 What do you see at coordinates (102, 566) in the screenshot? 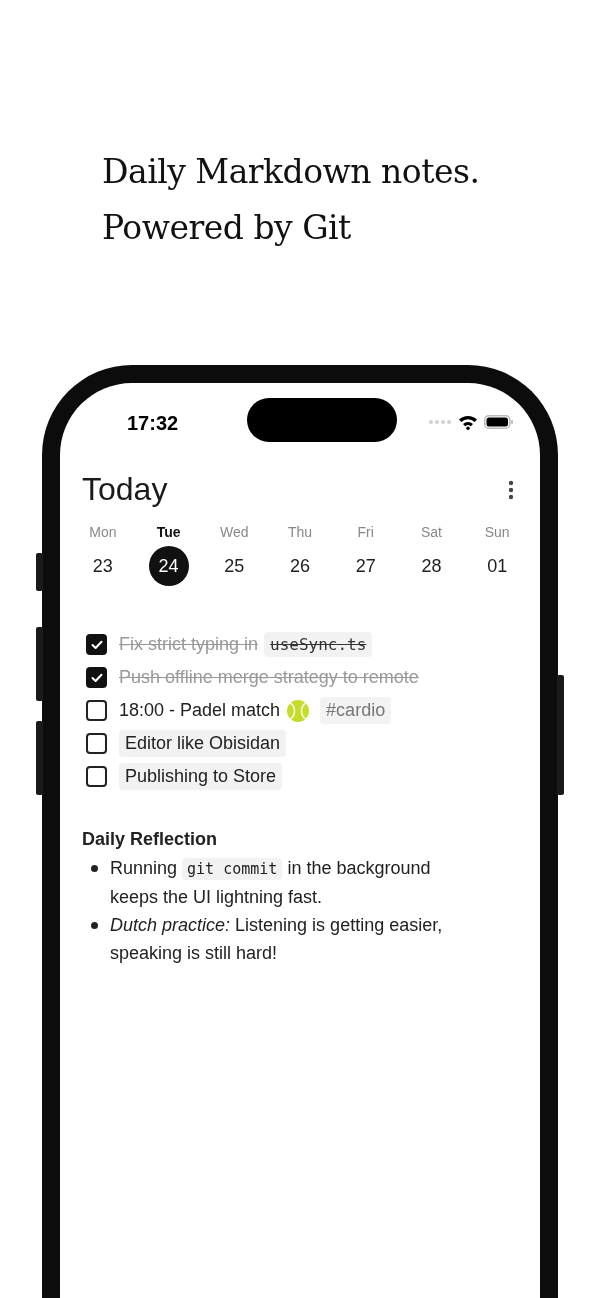
I see `date-button: 23` at bounding box center [102, 566].